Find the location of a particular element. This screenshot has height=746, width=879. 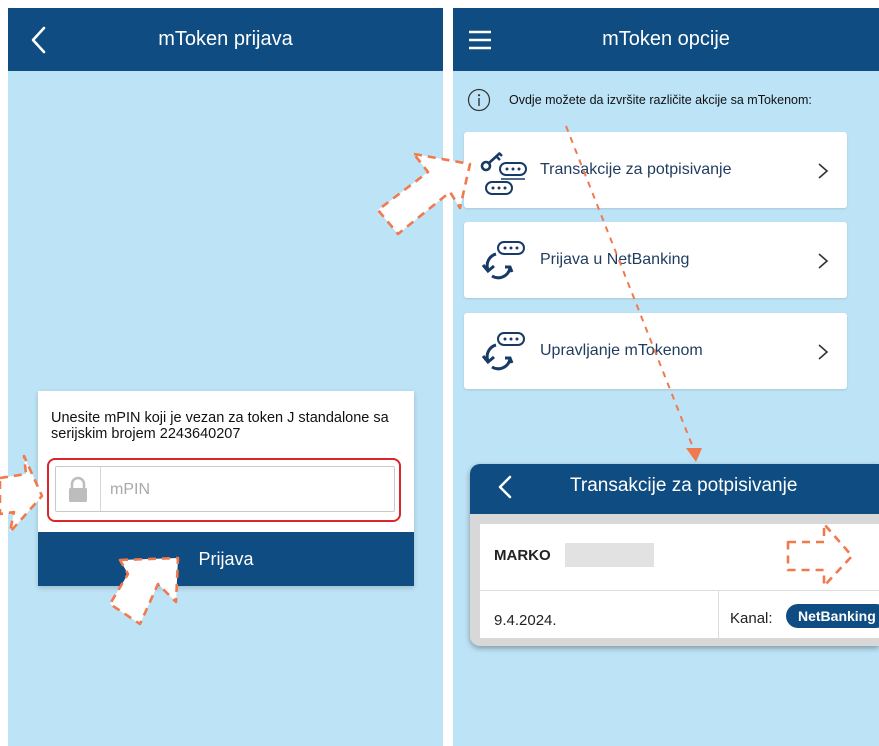

option-transactions-to-sign: Transakcije za potpisivanje is located at coordinates (655, 170).